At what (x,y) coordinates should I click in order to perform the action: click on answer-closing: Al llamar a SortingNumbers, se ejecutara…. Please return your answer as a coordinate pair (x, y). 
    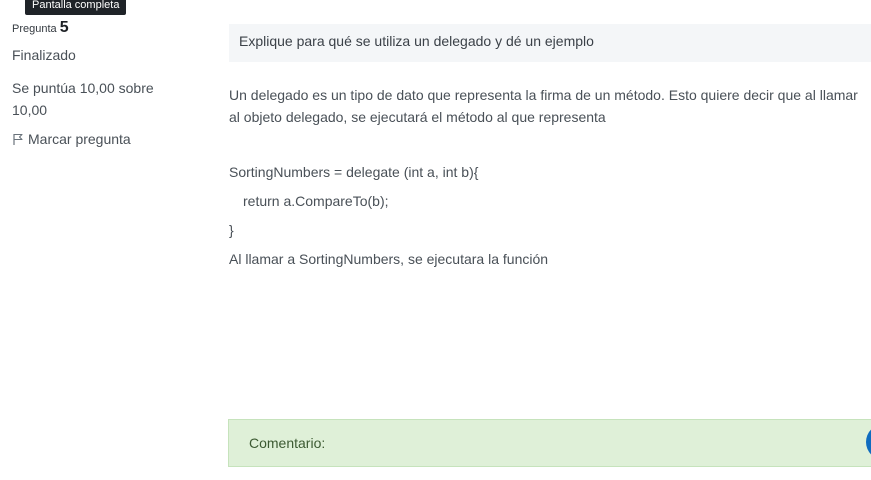
    Looking at the image, I should click on (389, 259).